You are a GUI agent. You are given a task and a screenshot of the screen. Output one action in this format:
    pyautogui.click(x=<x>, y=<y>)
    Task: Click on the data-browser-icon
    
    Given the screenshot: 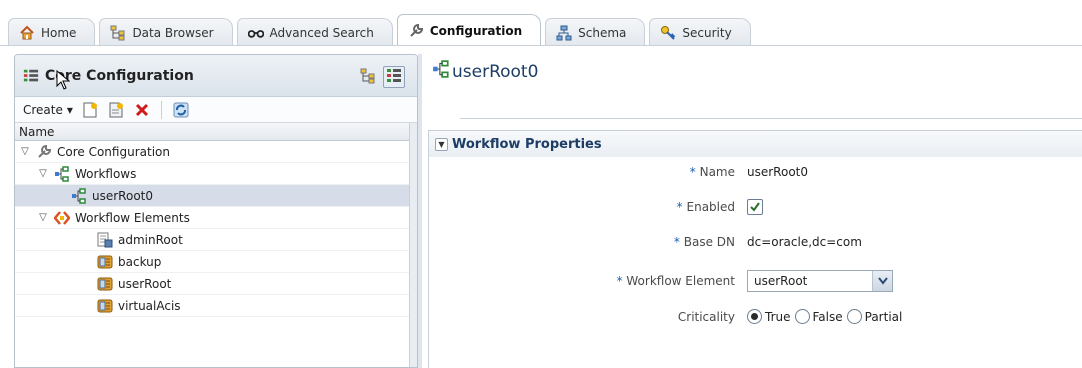 What is the action you would take?
    pyautogui.click(x=118, y=33)
    